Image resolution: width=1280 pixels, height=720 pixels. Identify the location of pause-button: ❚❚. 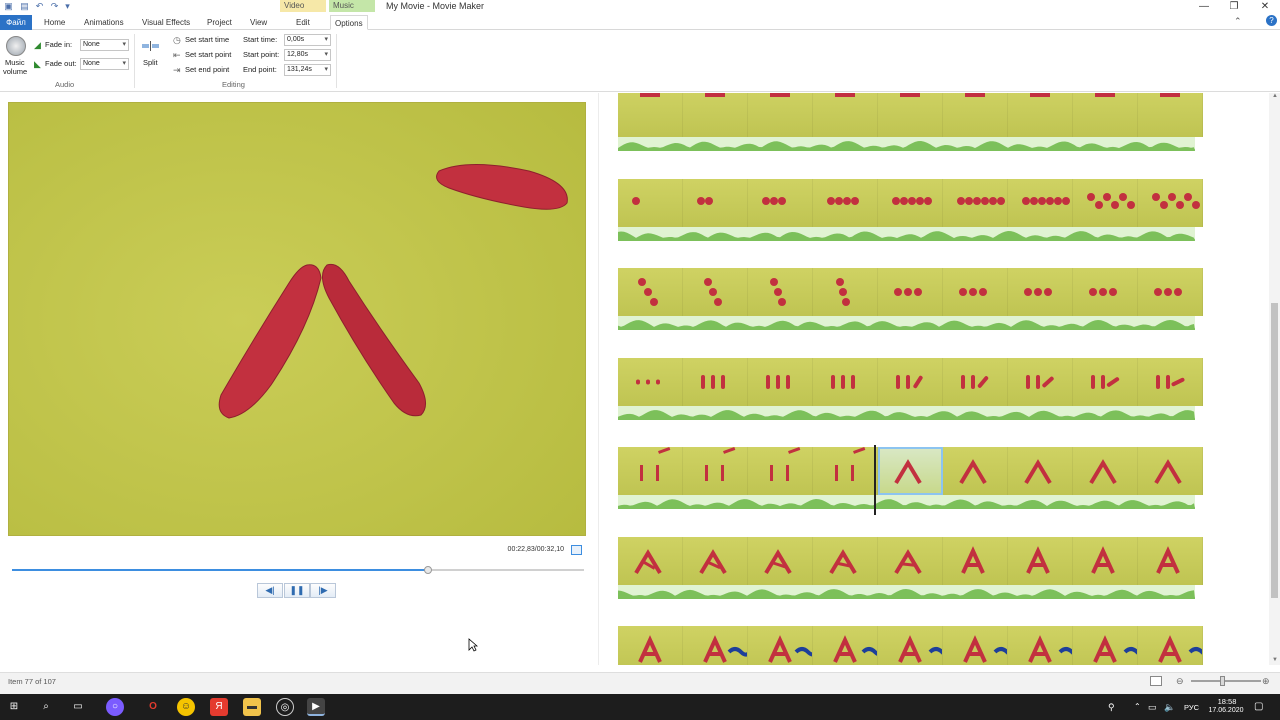
(297, 590).